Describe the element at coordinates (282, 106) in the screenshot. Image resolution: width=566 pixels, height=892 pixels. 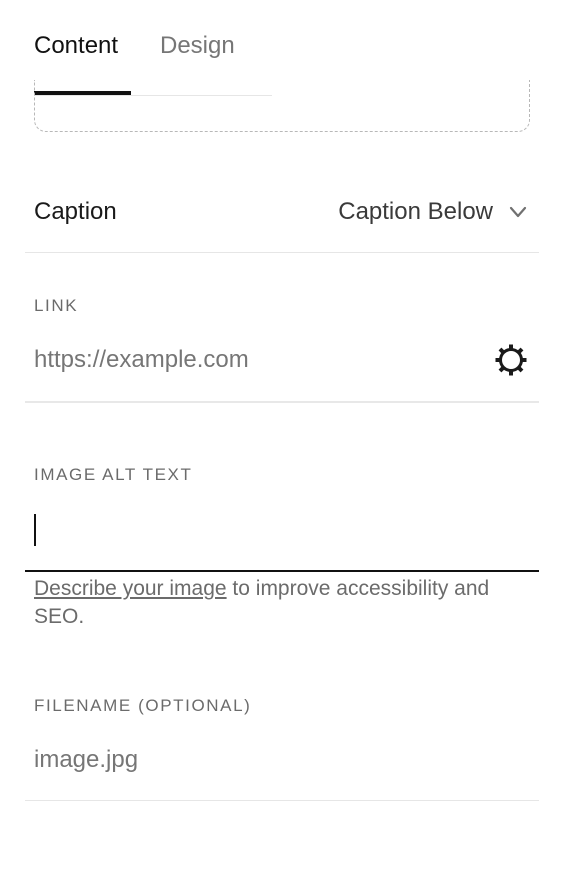
I see `image-dropzone` at that location.